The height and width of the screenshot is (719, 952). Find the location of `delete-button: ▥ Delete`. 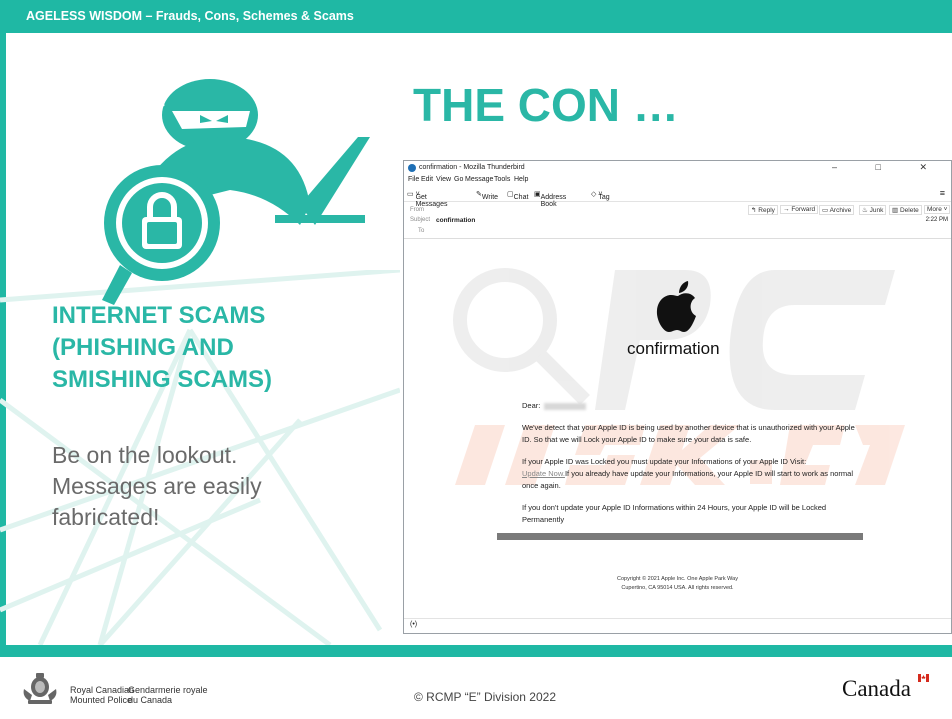

delete-button: ▥ Delete is located at coordinates (905, 210).